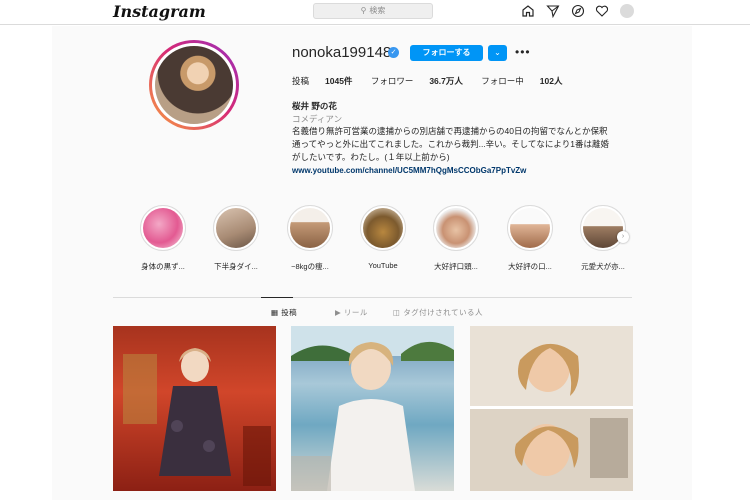 The image size is (750, 500). I want to click on chevron-right-icon: ›, so click(623, 237).